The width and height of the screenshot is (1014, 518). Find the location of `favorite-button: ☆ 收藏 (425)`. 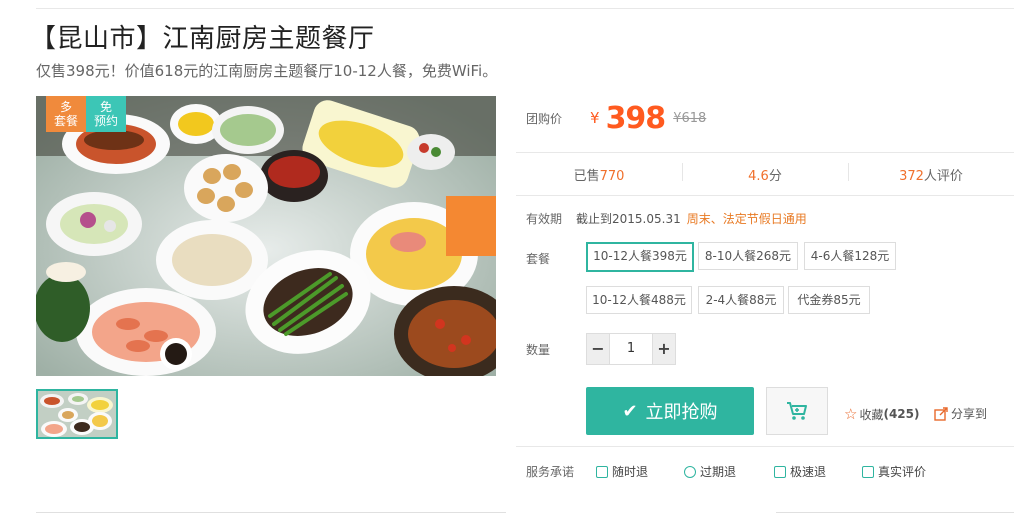

favorite-button: ☆ 收藏 (425) is located at coordinates (882, 414).